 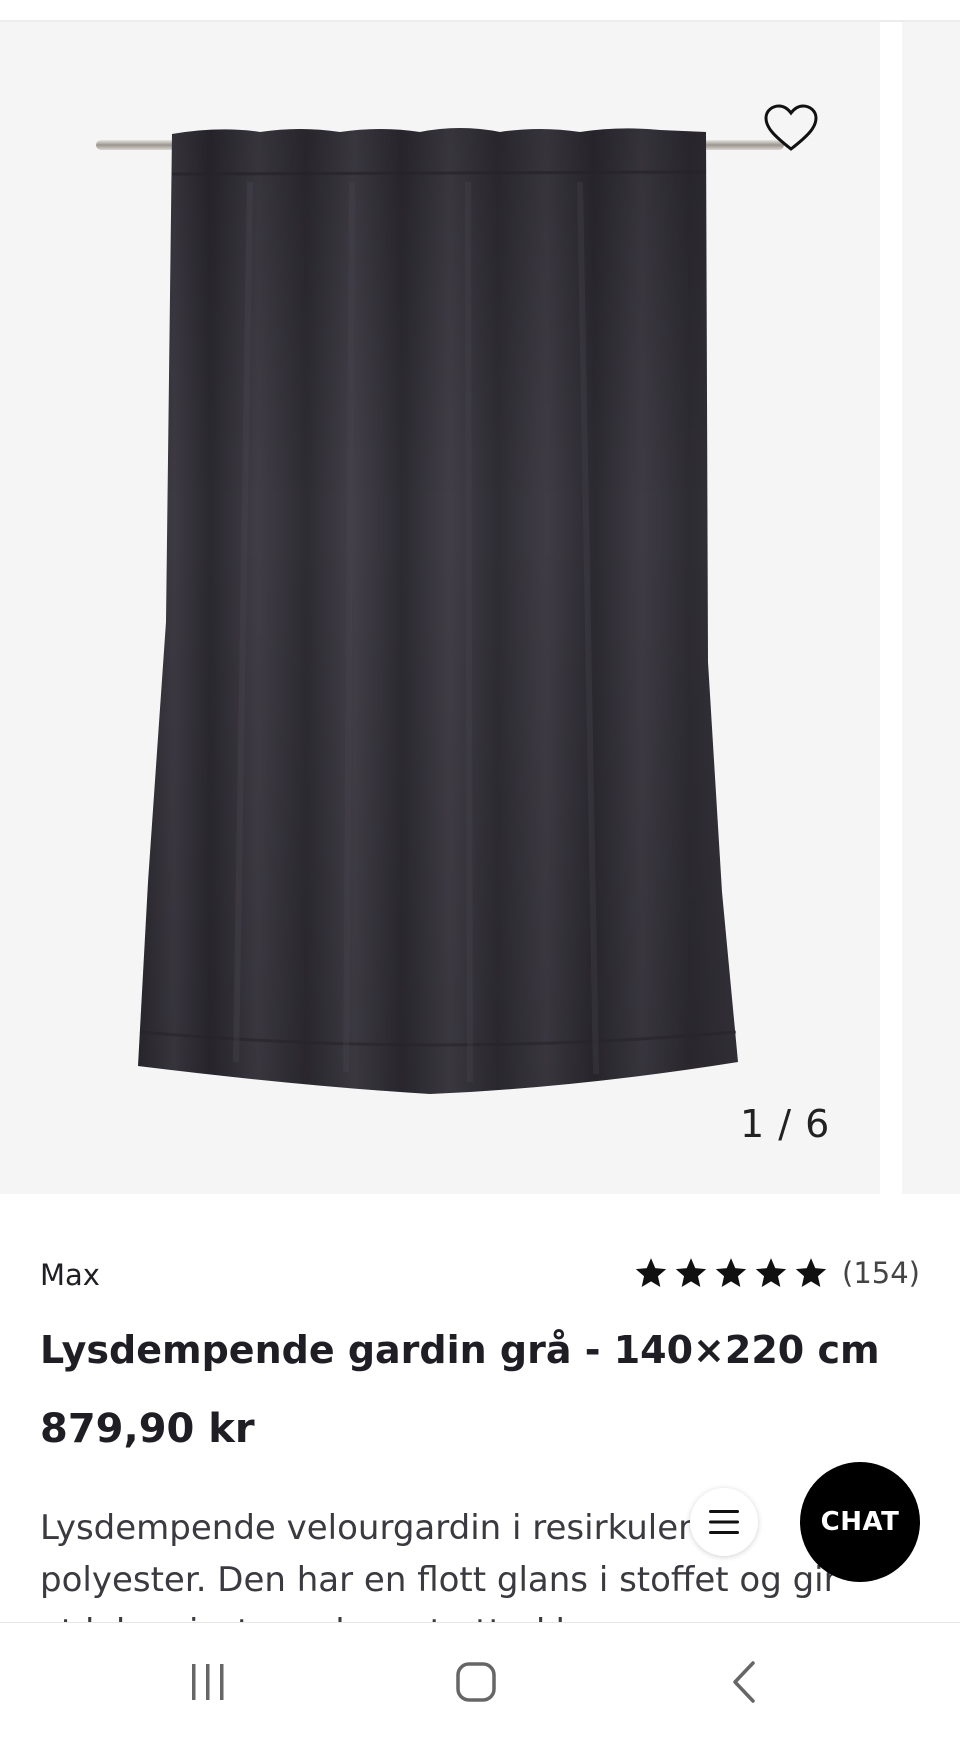 I want to click on back-icon, so click(x=744, y=1682).